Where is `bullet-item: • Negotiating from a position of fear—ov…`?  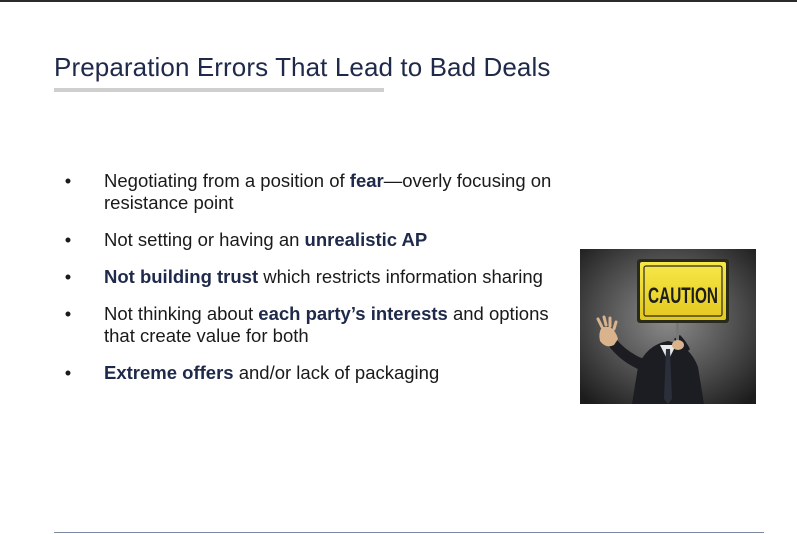
bullet-item: • Negotiating from a position of fear—ov… is located at coordinates (308, 192).